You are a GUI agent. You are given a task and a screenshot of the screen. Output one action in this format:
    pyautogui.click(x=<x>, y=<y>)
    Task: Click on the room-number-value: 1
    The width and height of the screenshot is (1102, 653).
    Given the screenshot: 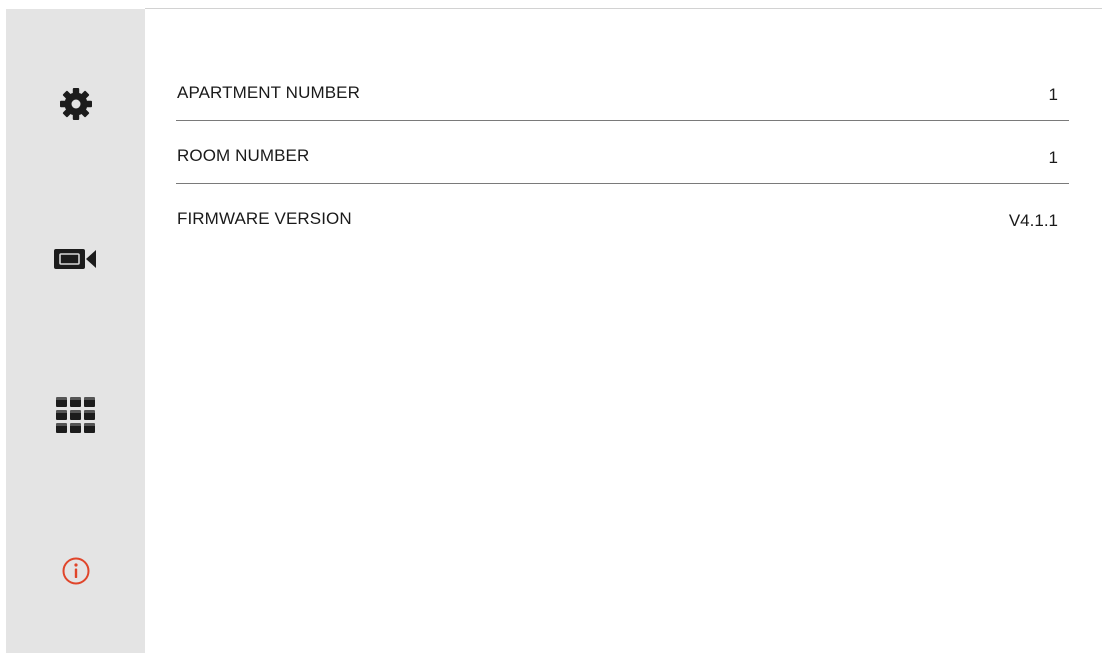 What is the action you would take?
    pyautogui.click(x=1053, y=157)
    